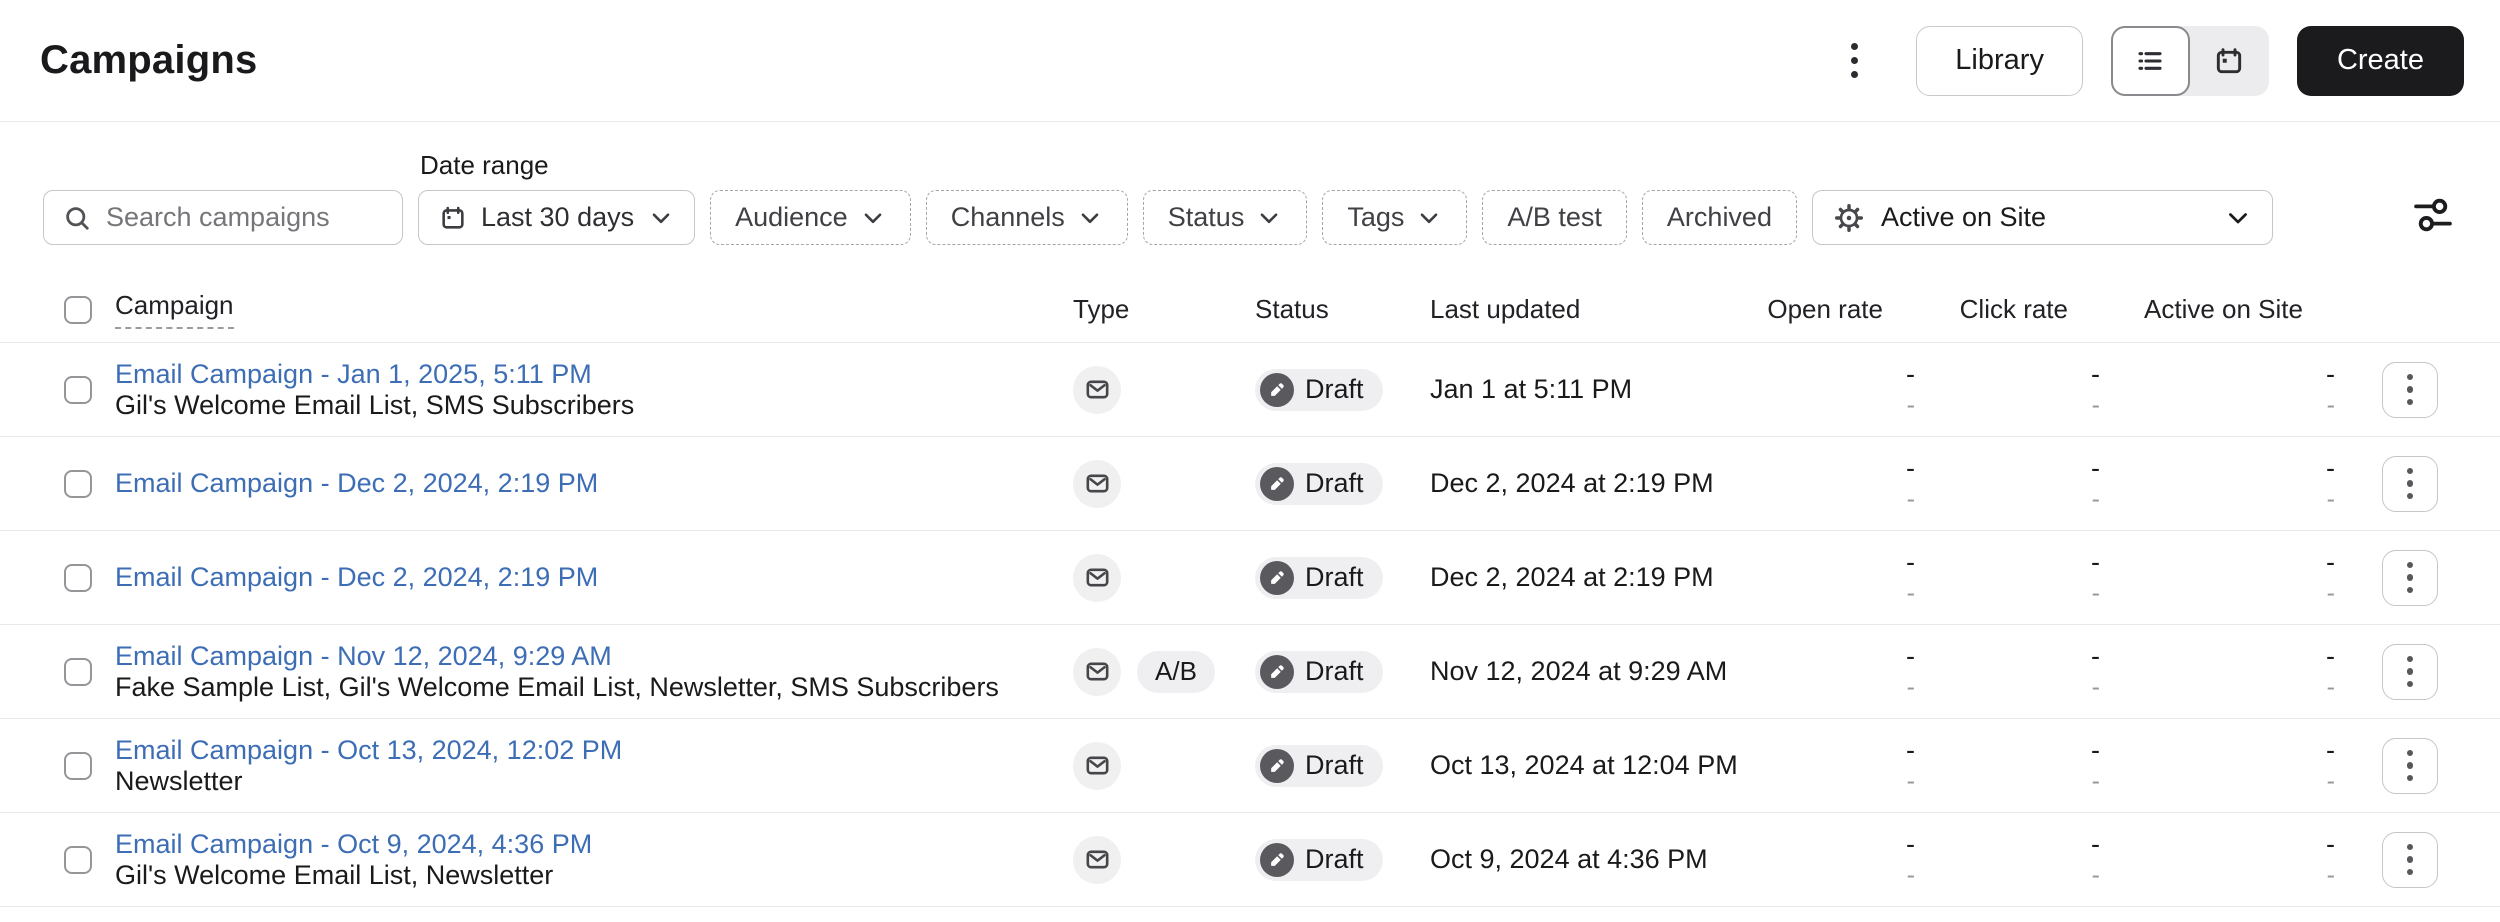 Image resolution: width=2500 pixels, height=922 pixels. Describe the element at coordinates (1292, 309) in the screenshot. I see `column-header-status: Status` at that location.